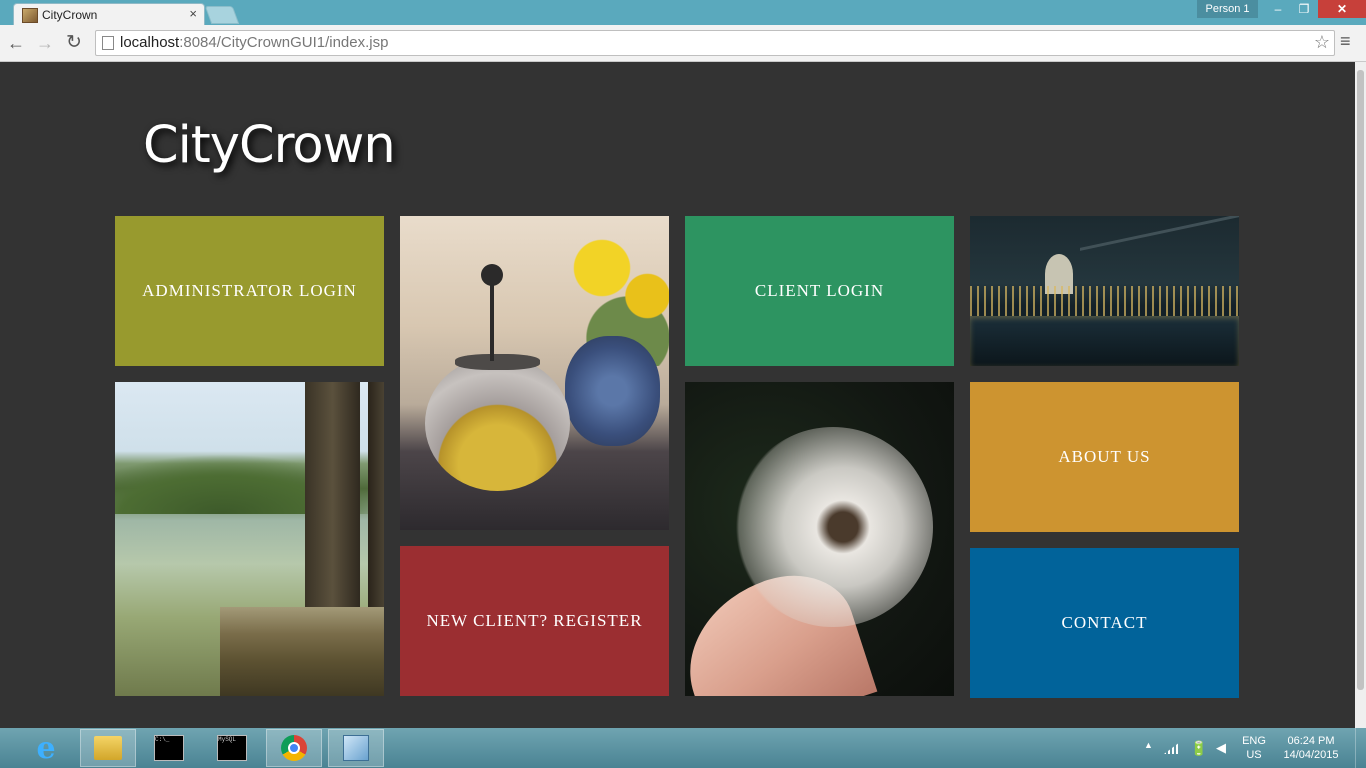 The width and height of the screenshot is (1366, 768). Describe the element at coordinates (302, 651) in the screenshot. I see `pier-dock-shape` at that location.